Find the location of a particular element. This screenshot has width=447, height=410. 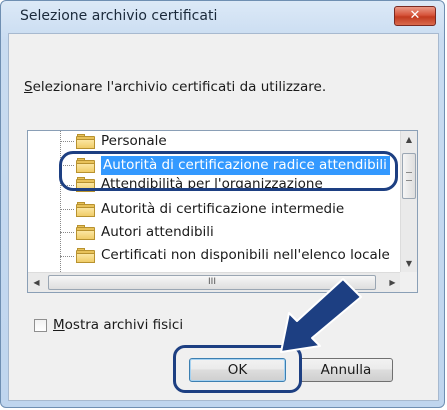

show-physical-stores-option: Mostra archivi fisici is located at coordinates (108, 325).